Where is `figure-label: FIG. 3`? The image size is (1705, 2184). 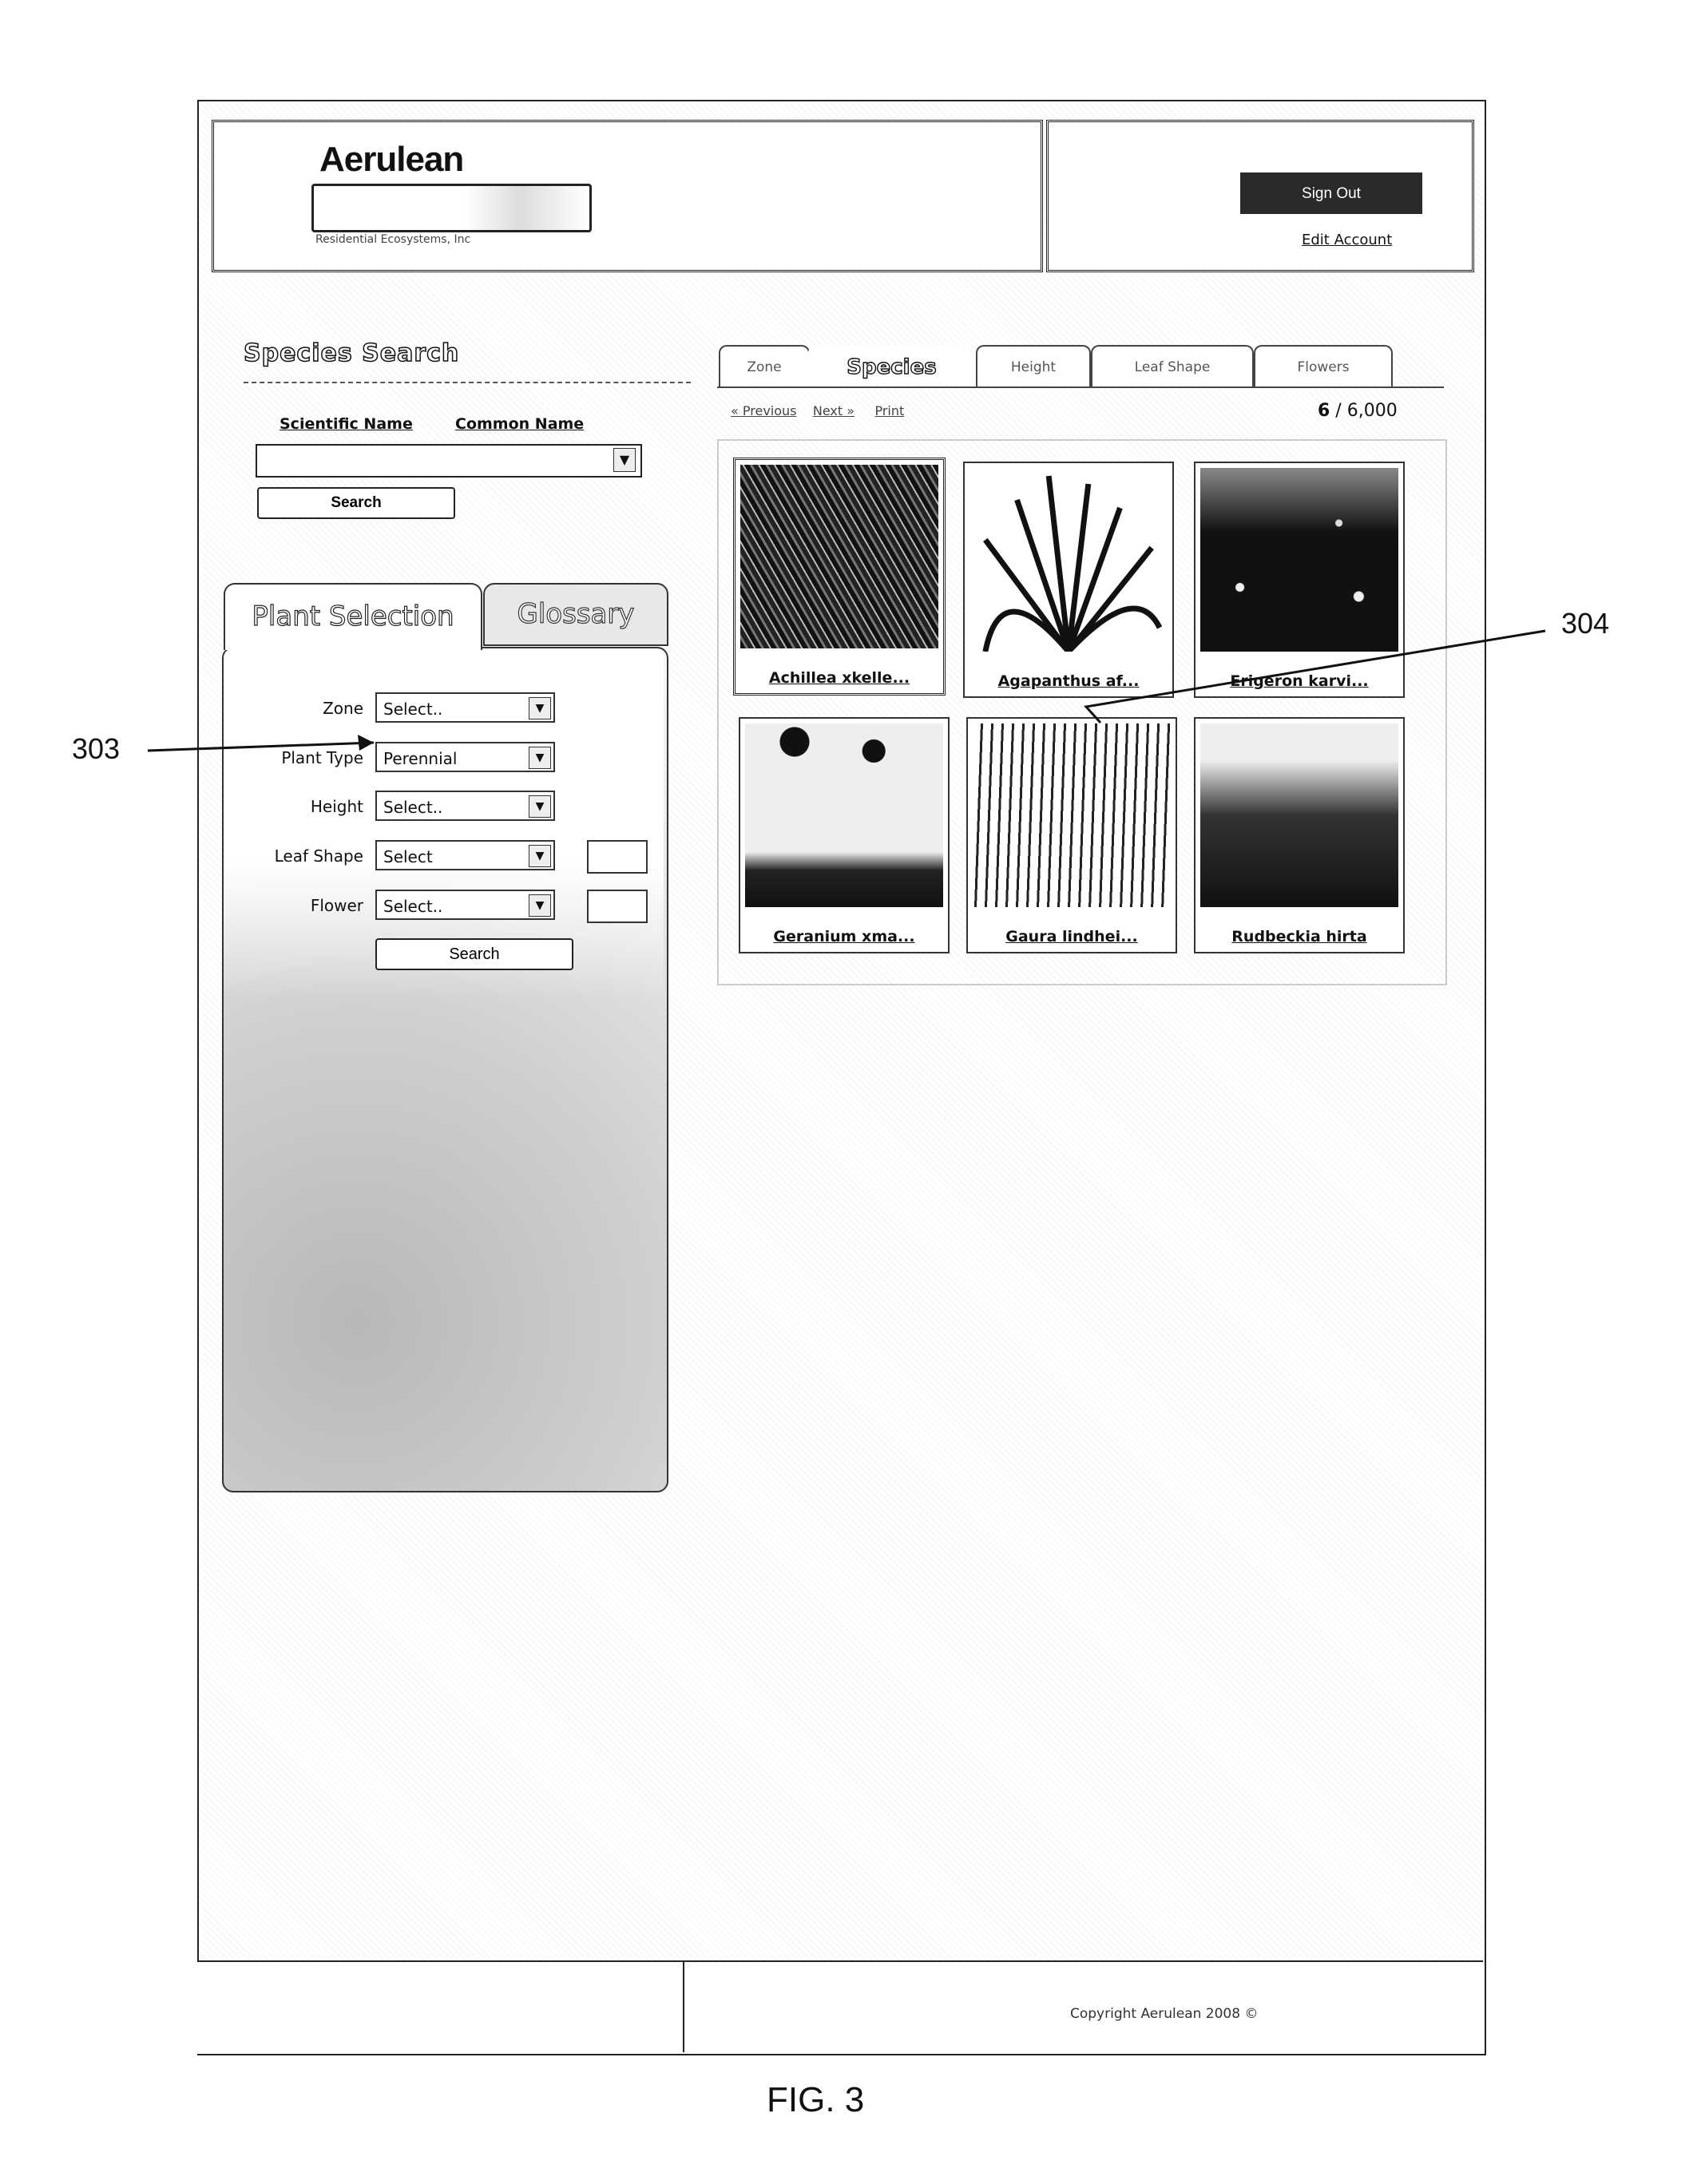 figure-label: FIG. 3 is located at coordinates (816, 2099).